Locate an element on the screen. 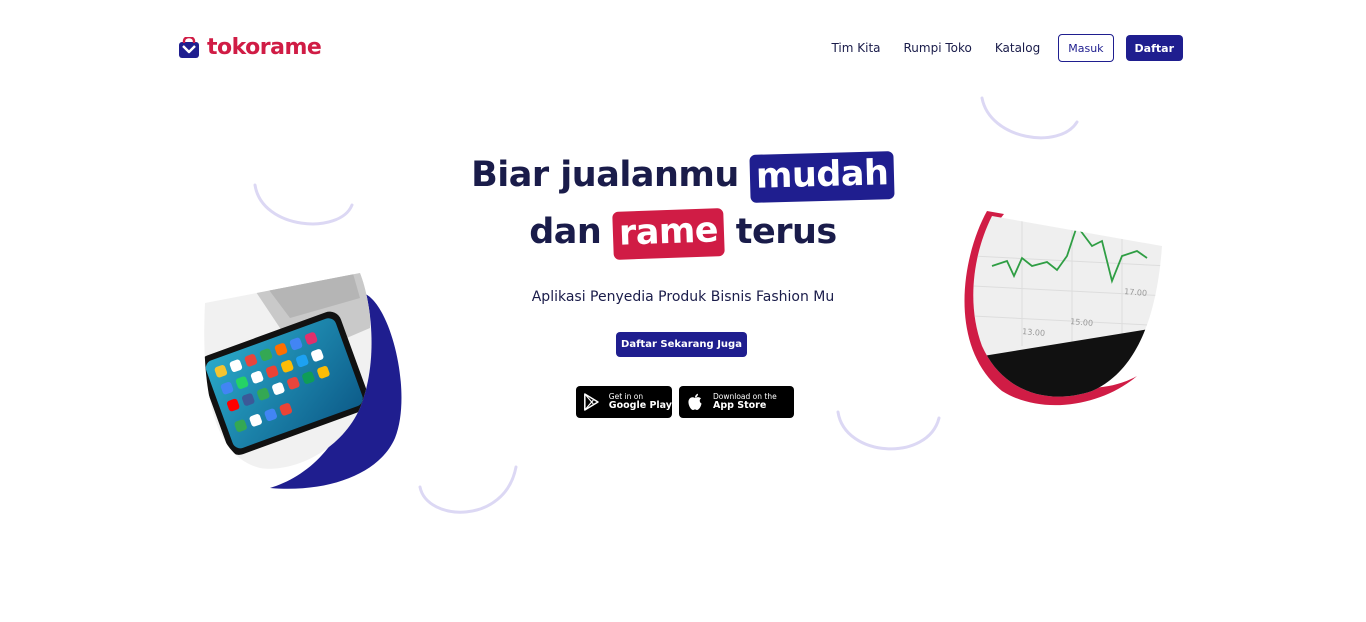  nav-link-tim-kita: Tim Kita is located at coordinates (855, 48).